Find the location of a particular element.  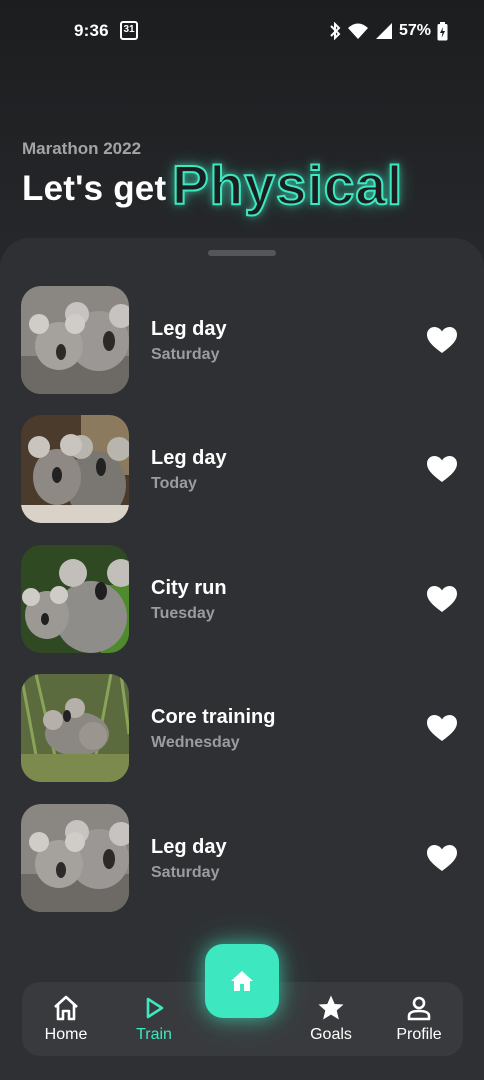

page-title: Let's get Physical is located at coordinates (242, 185).